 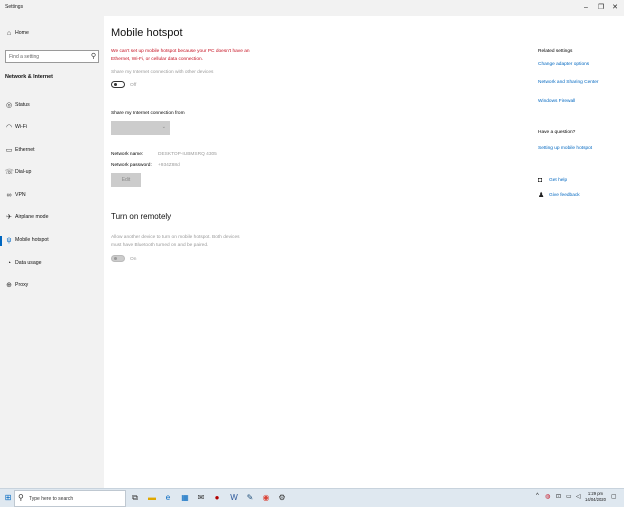 I want to click on remote-heading: Turn on remotely, so click(x=141, y=216).